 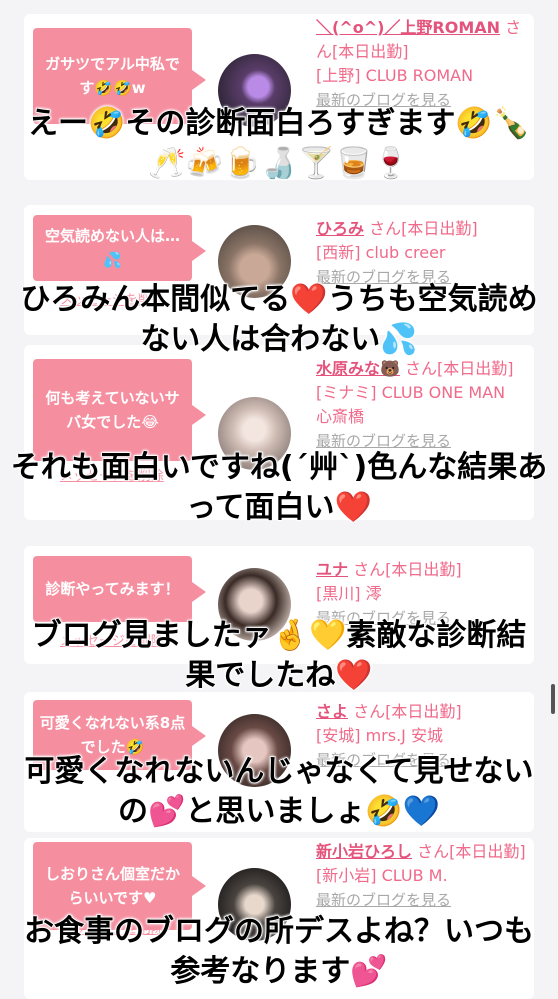 What do you see at coordinates (332, 711) in the screenshot?
I see `cast-name-link: さよ` at bounding box center [332, 711].